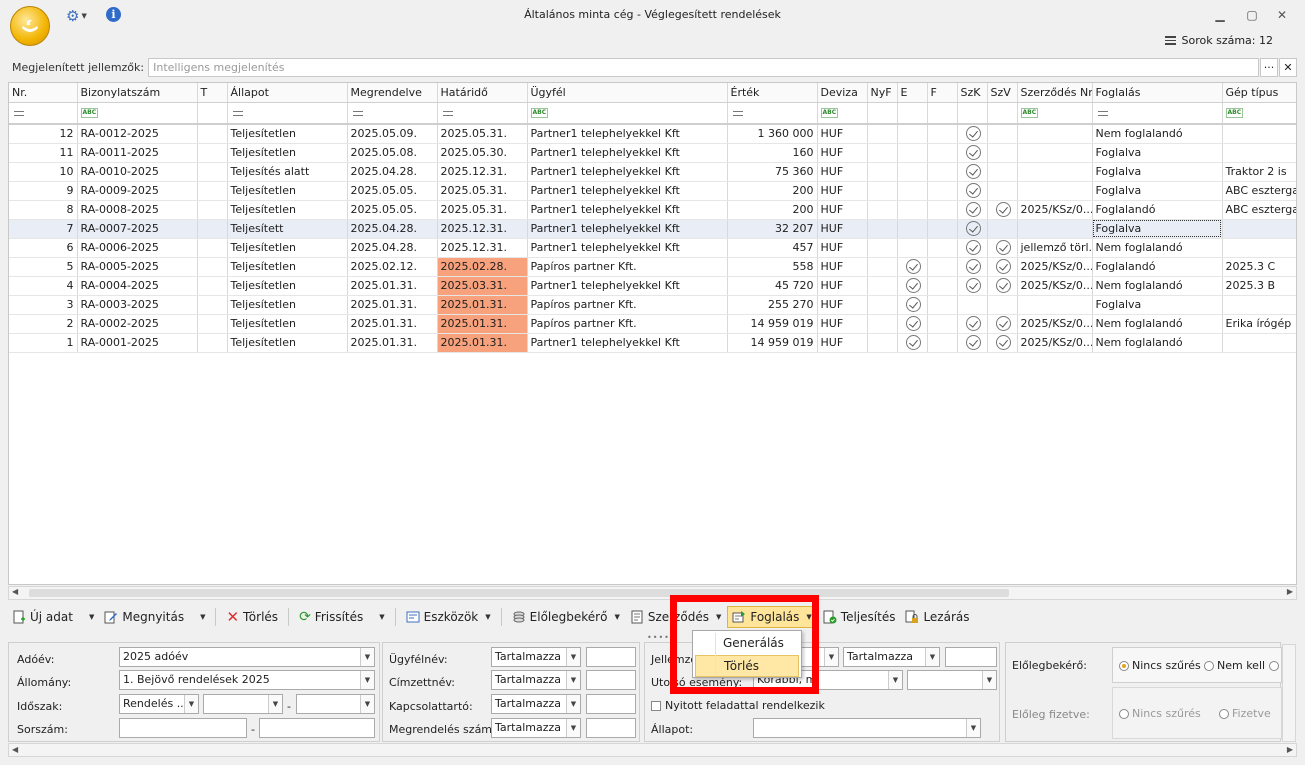 This screenshot has height=765, width=1305. What do you see at coordinates (676, 617) in the screenshot?
I see `contract-button: Szerződés ▼` at bounding box center [676, 617].